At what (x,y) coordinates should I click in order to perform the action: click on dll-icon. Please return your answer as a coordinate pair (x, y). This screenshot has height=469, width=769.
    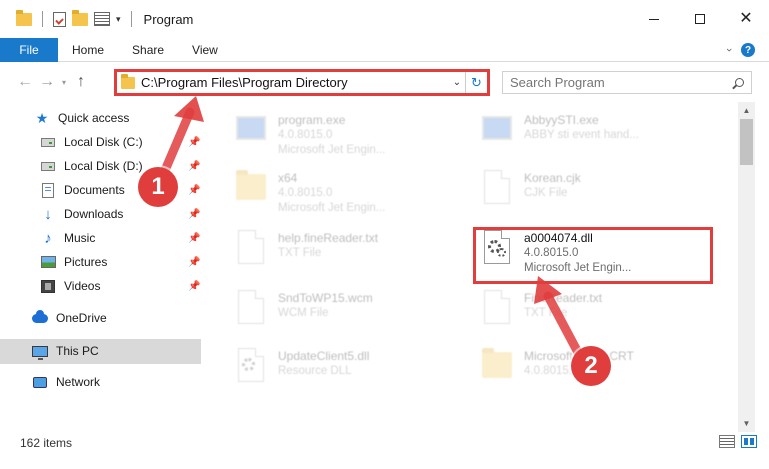
    Looking at the image, I should click on (251, 368).